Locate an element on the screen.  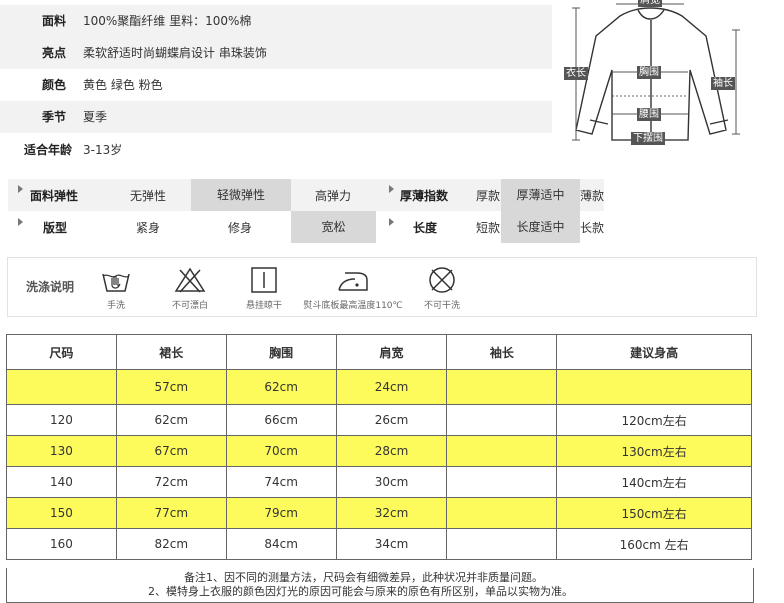
wash-caption: 不可漂白 is located at coordinates (189, 306).